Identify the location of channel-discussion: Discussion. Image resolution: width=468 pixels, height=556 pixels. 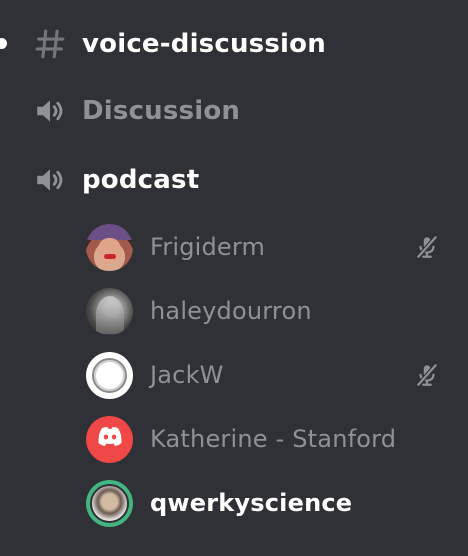
(135, 111).